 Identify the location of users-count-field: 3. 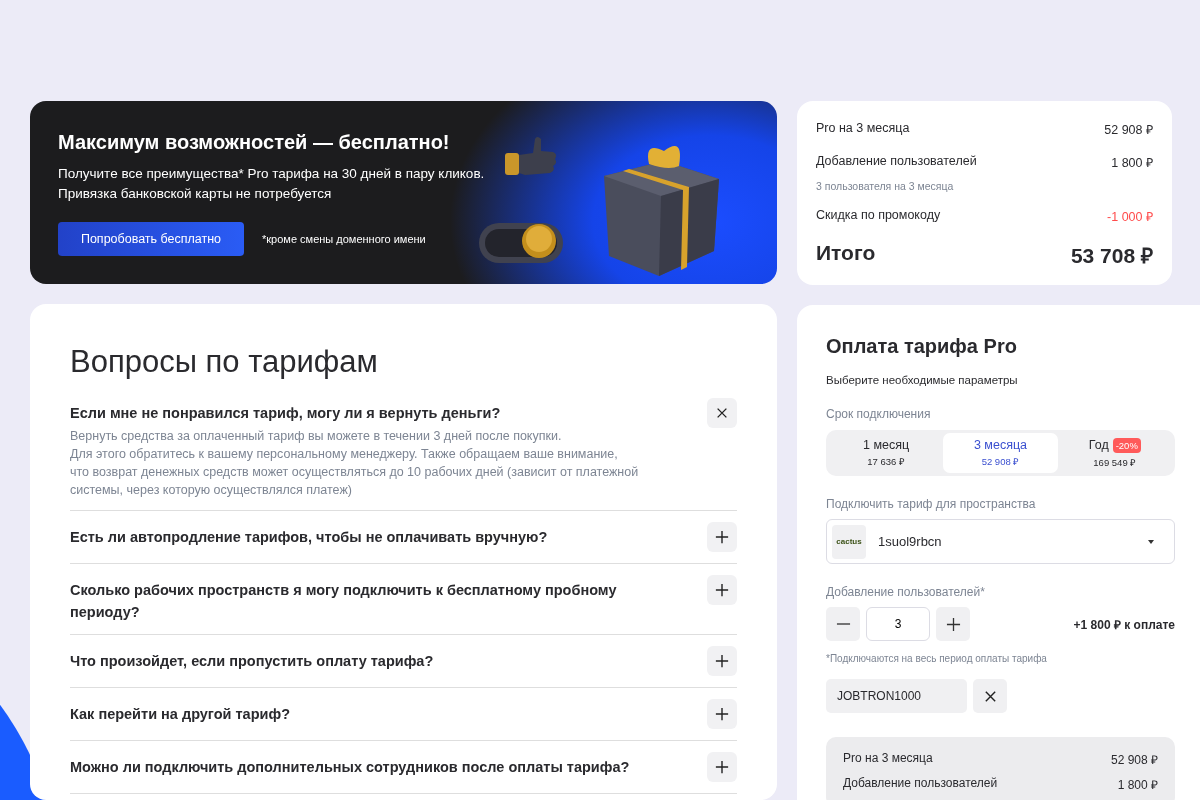
(898, 624).